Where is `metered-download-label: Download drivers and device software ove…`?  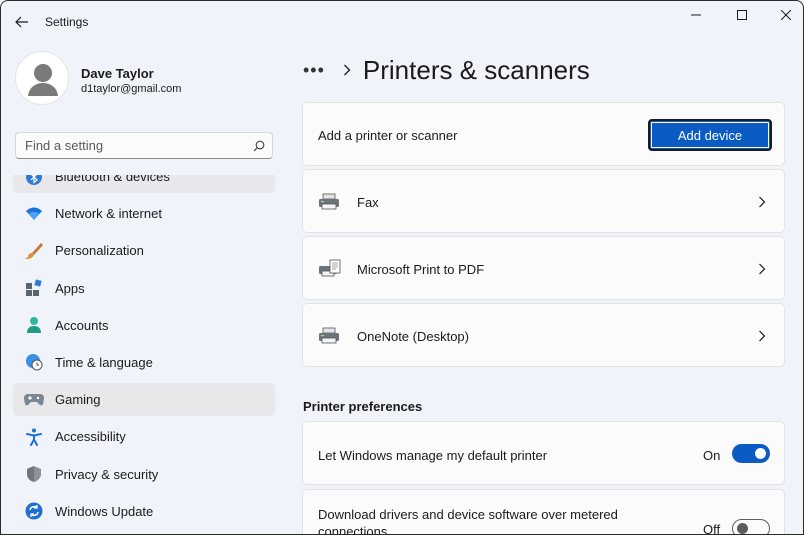
metered-download-label: Download drivers and device software ove… is located at coordinates (468, 521).